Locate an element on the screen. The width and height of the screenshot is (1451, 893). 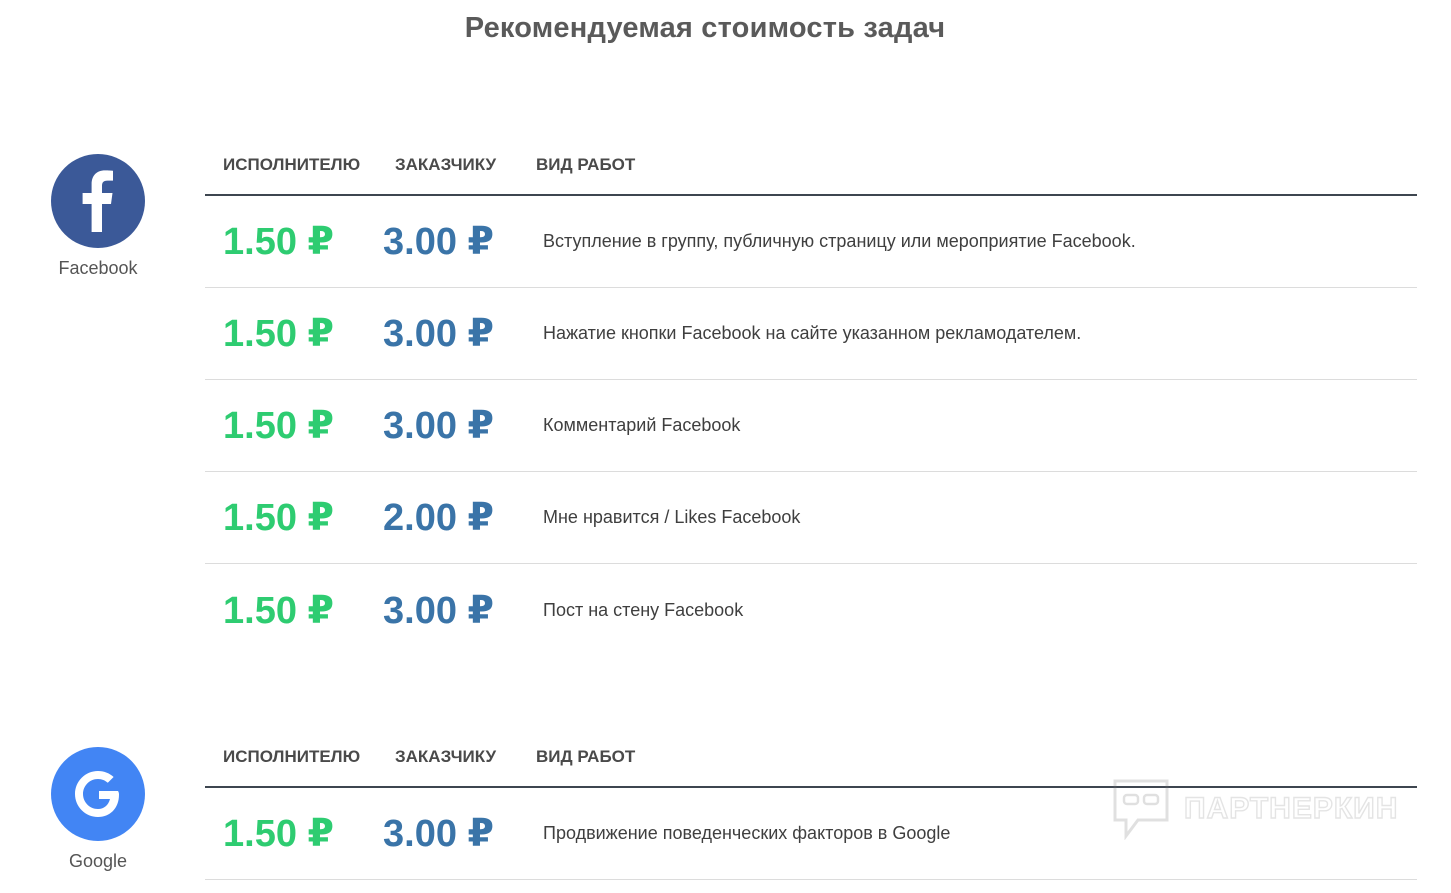
watermark: ПАРТНЕРКИН is located at coordinates (1255, 809).